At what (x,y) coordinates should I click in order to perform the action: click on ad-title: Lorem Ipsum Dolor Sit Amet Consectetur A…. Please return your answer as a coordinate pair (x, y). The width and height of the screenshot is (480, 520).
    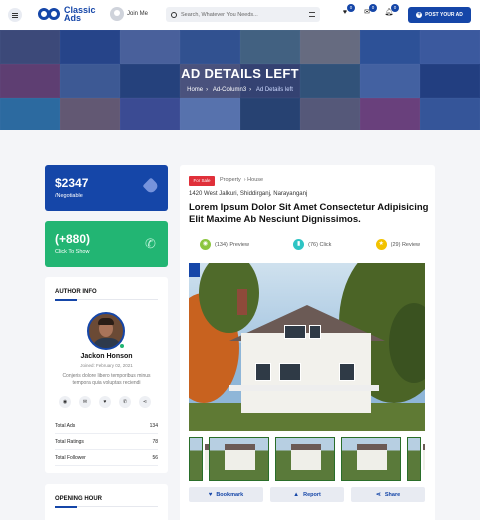
    Looking at the image, I should click on (309, 213).